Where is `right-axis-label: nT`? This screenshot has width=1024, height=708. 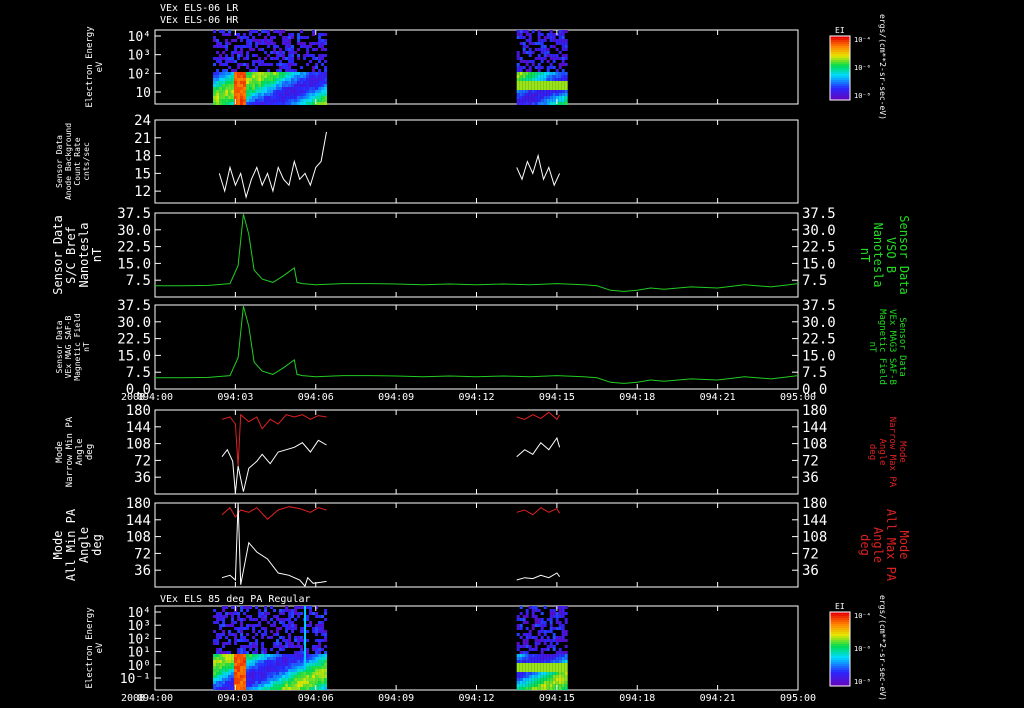 right-axis-label: nT is located at coordinates (872, 347).